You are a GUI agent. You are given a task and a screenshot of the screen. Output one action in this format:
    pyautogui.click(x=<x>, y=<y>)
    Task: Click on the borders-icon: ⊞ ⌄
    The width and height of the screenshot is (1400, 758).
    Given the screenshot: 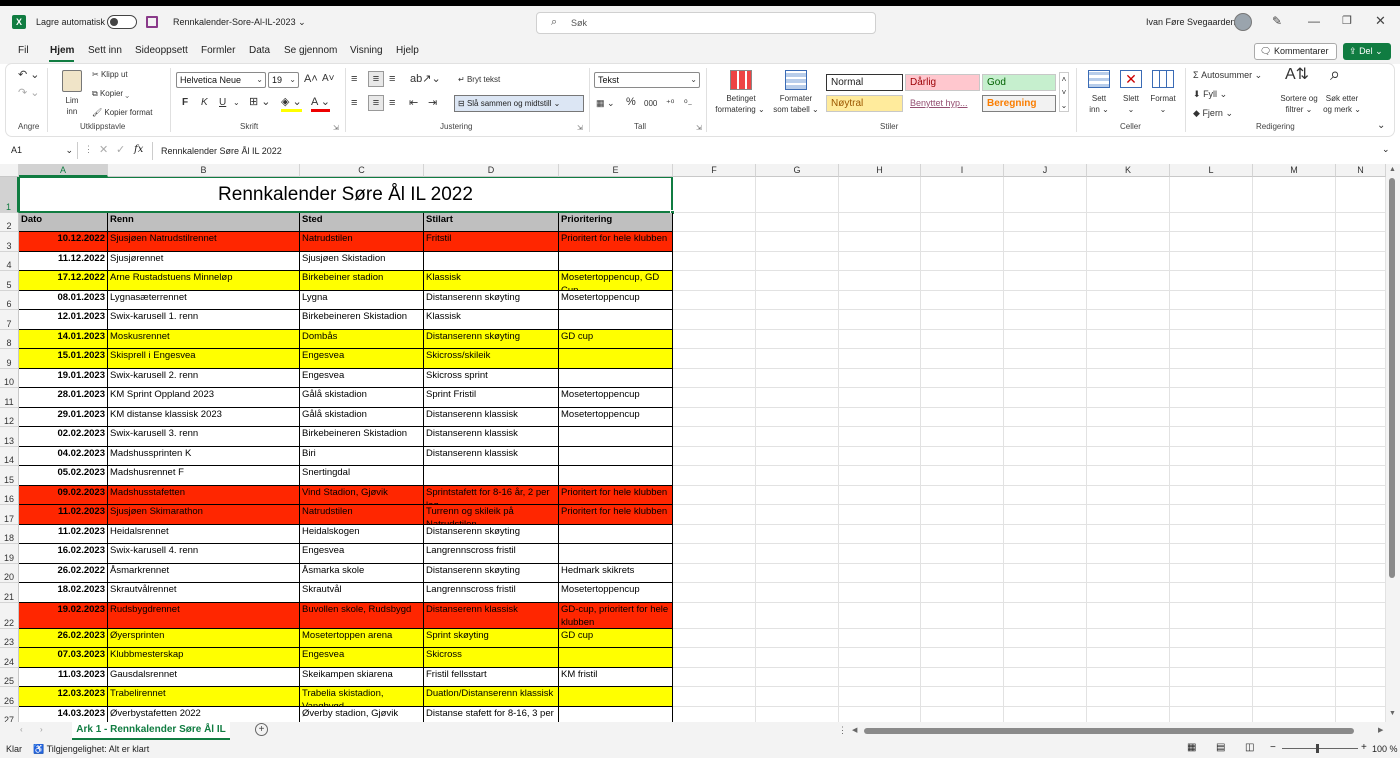 What is the action you would take?
    pyautogui.click(x=260, y=102)
    